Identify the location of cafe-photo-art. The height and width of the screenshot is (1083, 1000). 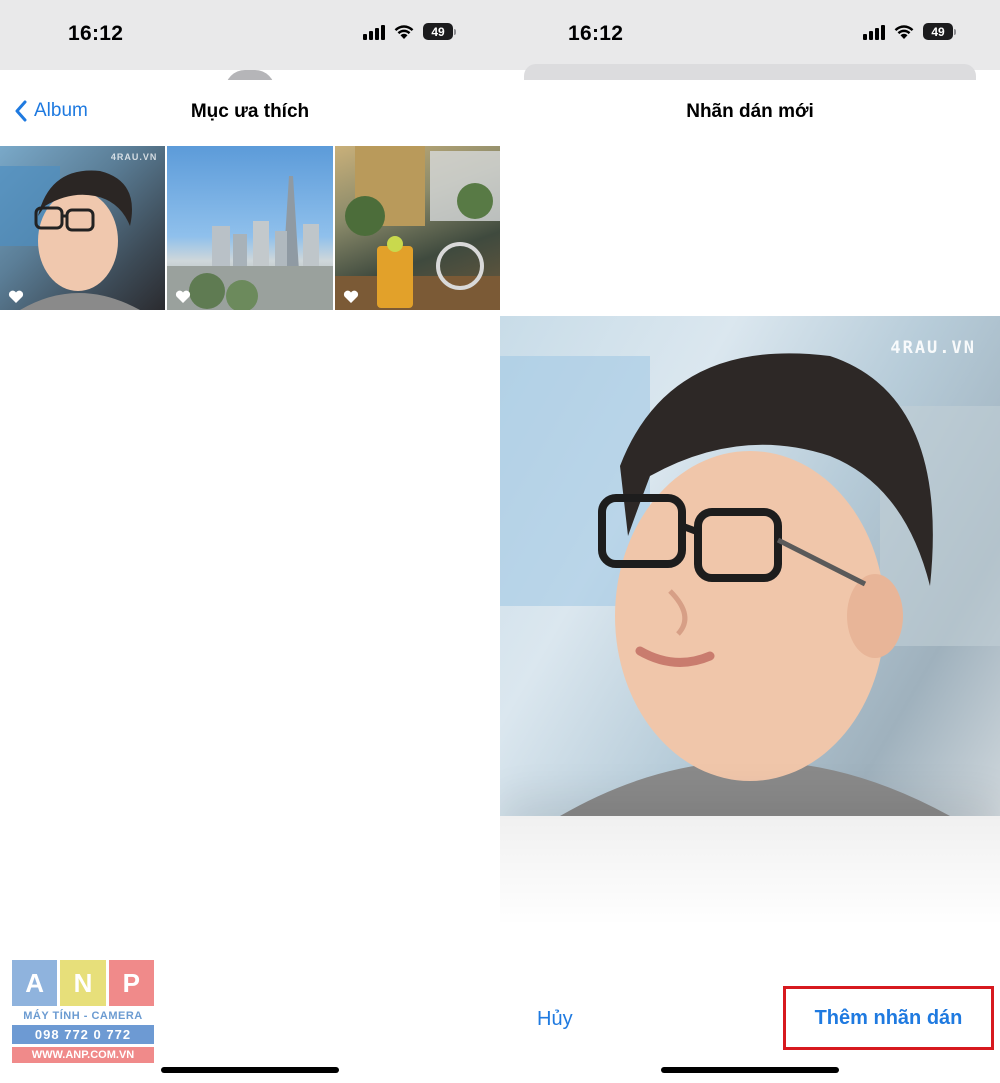
(417, 228).